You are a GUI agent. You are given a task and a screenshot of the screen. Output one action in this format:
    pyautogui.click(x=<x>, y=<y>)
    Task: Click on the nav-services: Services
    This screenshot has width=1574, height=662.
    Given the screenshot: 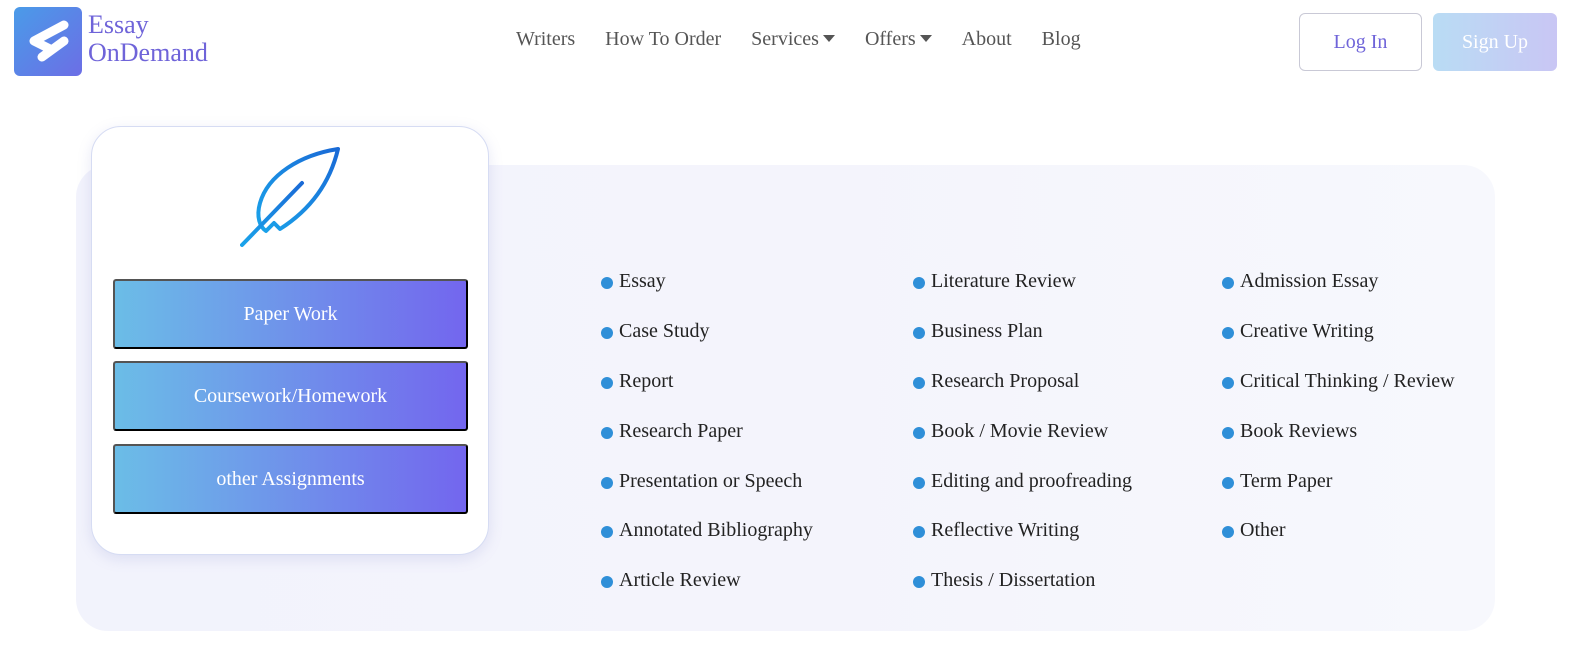 What is the action you would take?
    pyautogui.click(x=793, y=39)
    